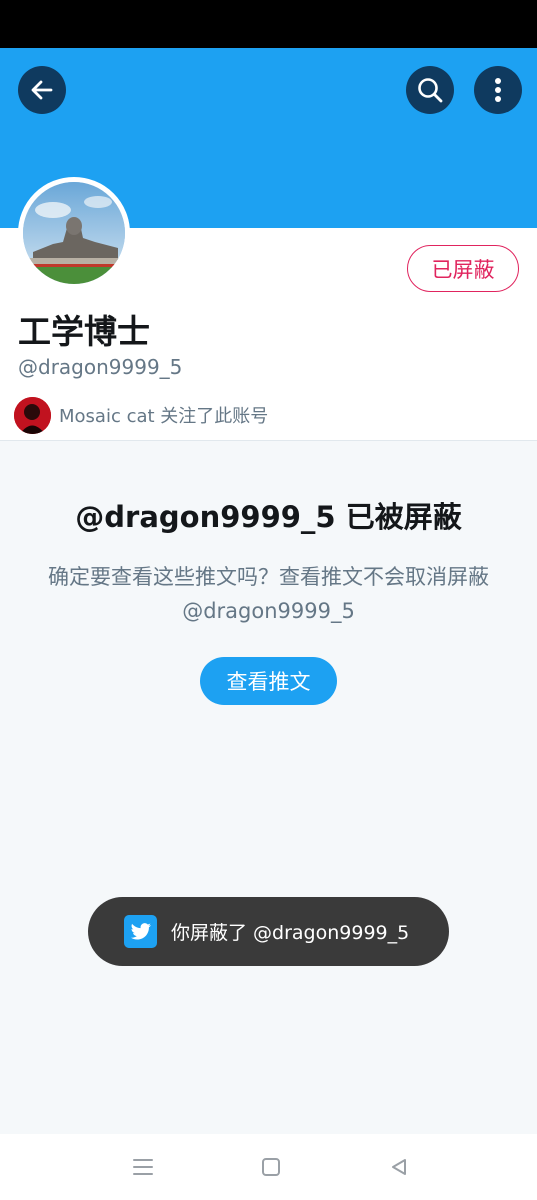 The image size is (537, 1200). What do you see at coordinates (290, 933) in the screenshot?
I see `toast-text: 你屏蔽了 @dragon9999_5` at bounding box center [290, 933].